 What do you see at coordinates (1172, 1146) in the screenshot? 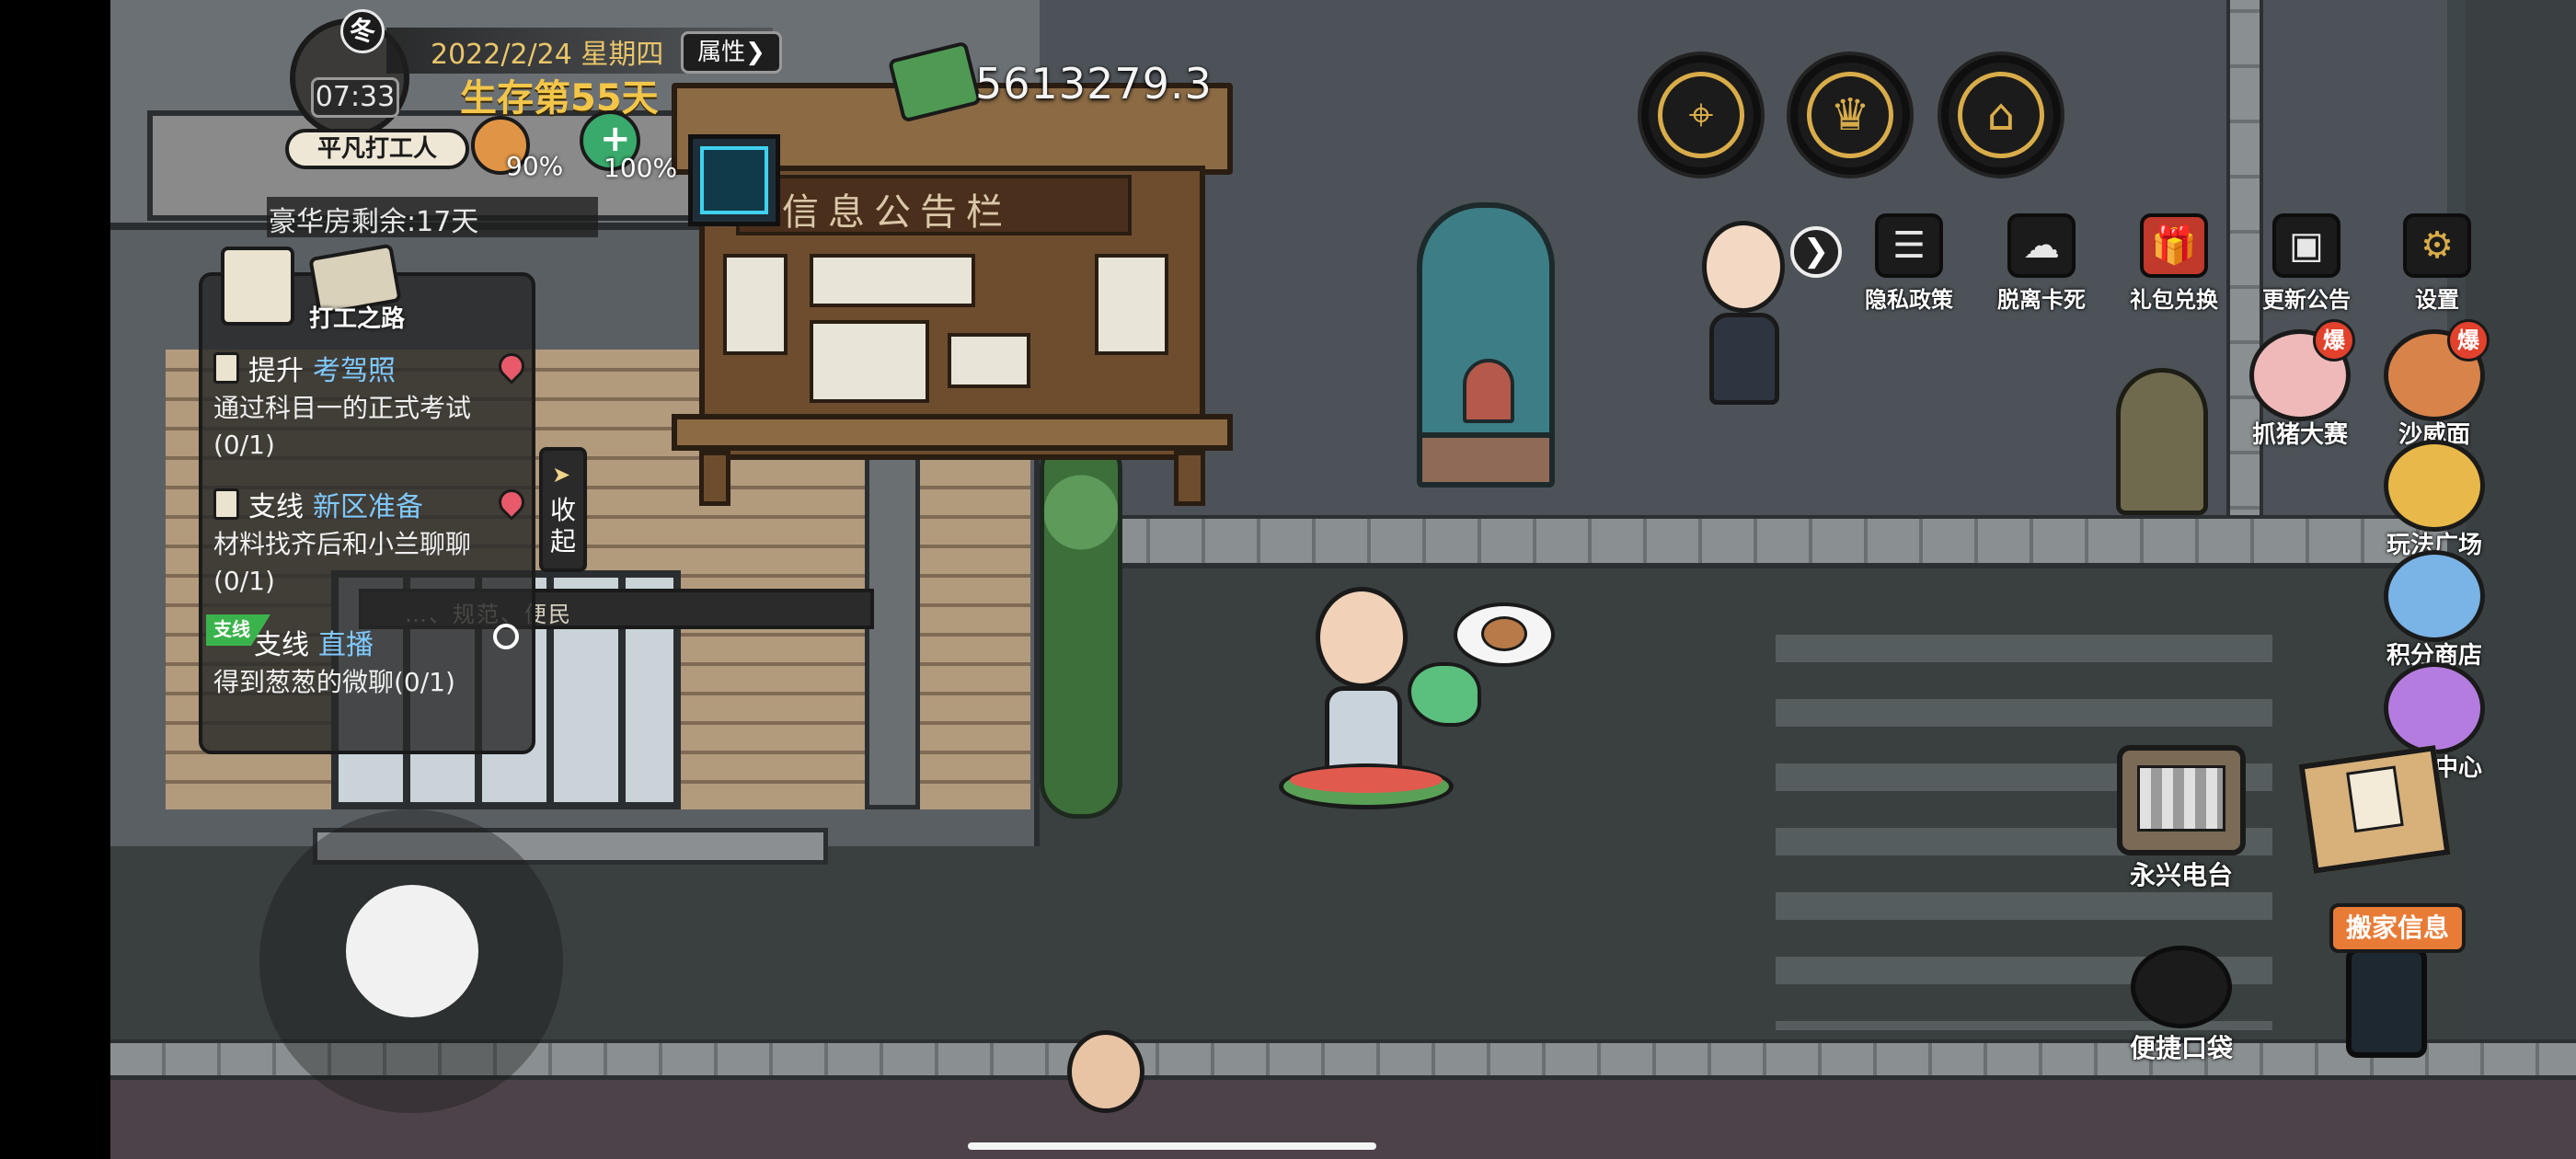
I see `home-indicator` at bounding box center [1172, 1146].